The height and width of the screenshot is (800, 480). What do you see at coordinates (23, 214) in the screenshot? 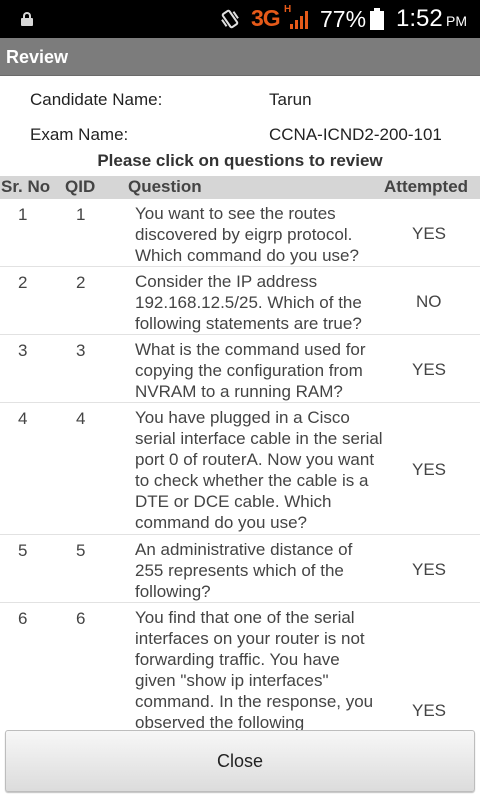
I see `row-sr-no: 1` at bounding box center [23, 214].